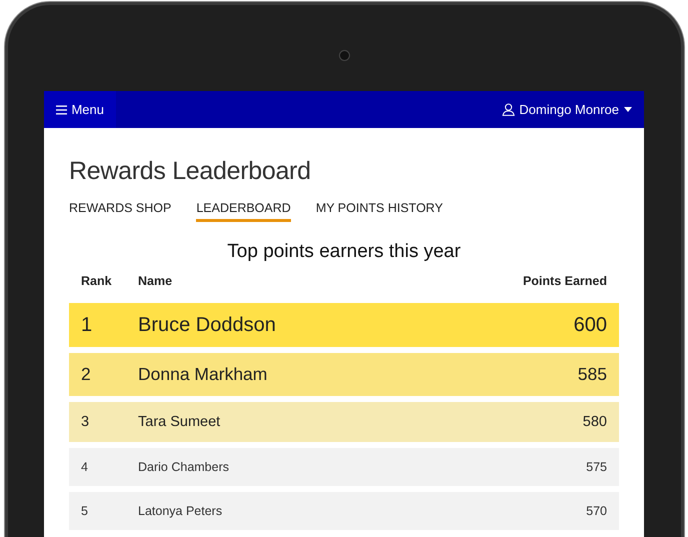 The image size is (688, 537). Describe the element at coordinates (86, 374) in the screenshot. I see `rank-cell-text: 2` at that location.